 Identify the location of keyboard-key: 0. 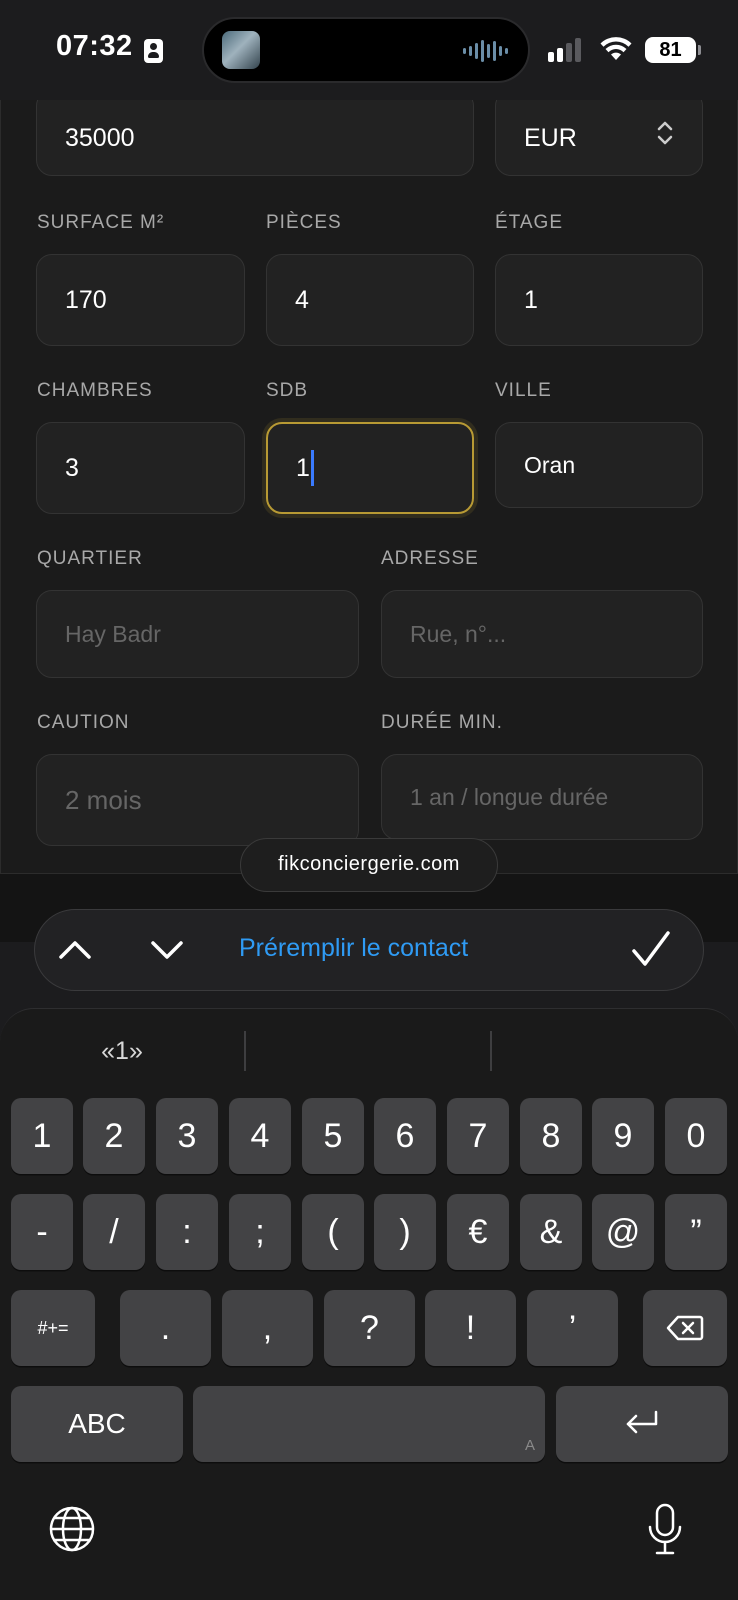
(696, 1136).